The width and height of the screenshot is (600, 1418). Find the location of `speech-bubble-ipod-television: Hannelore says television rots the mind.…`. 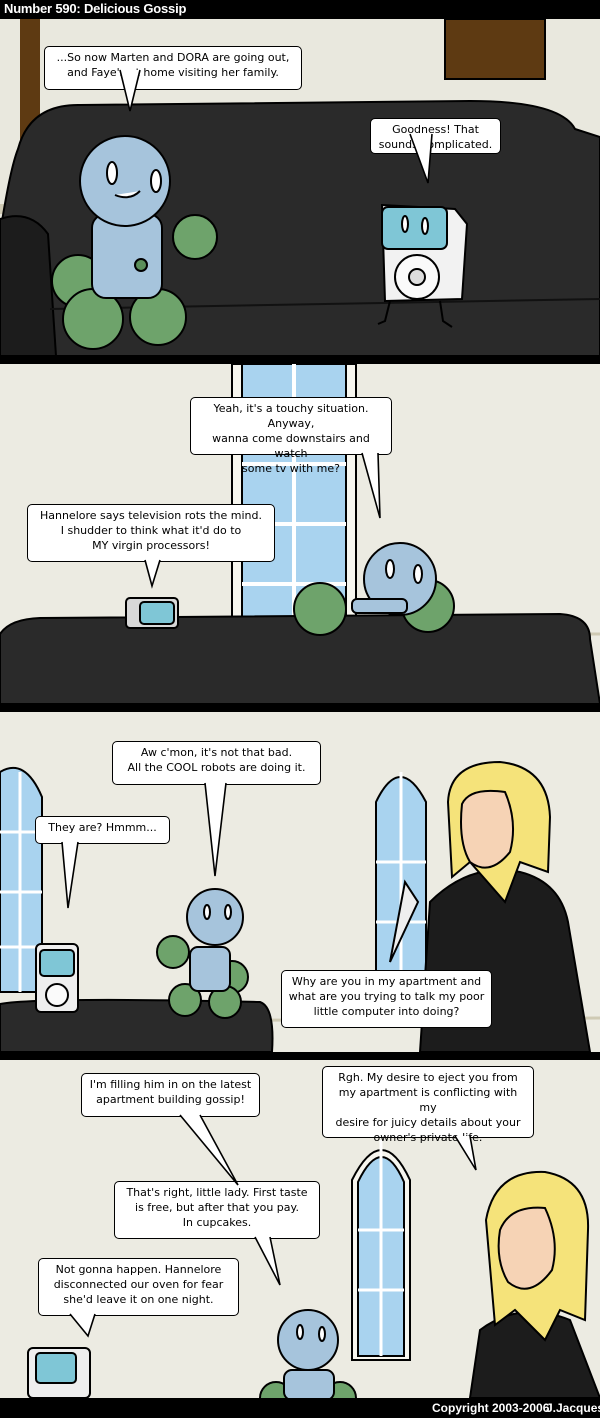

speech-bubble-ipod-television: Hannelore says television rots the mind.… is located at coordinates (151, 533).